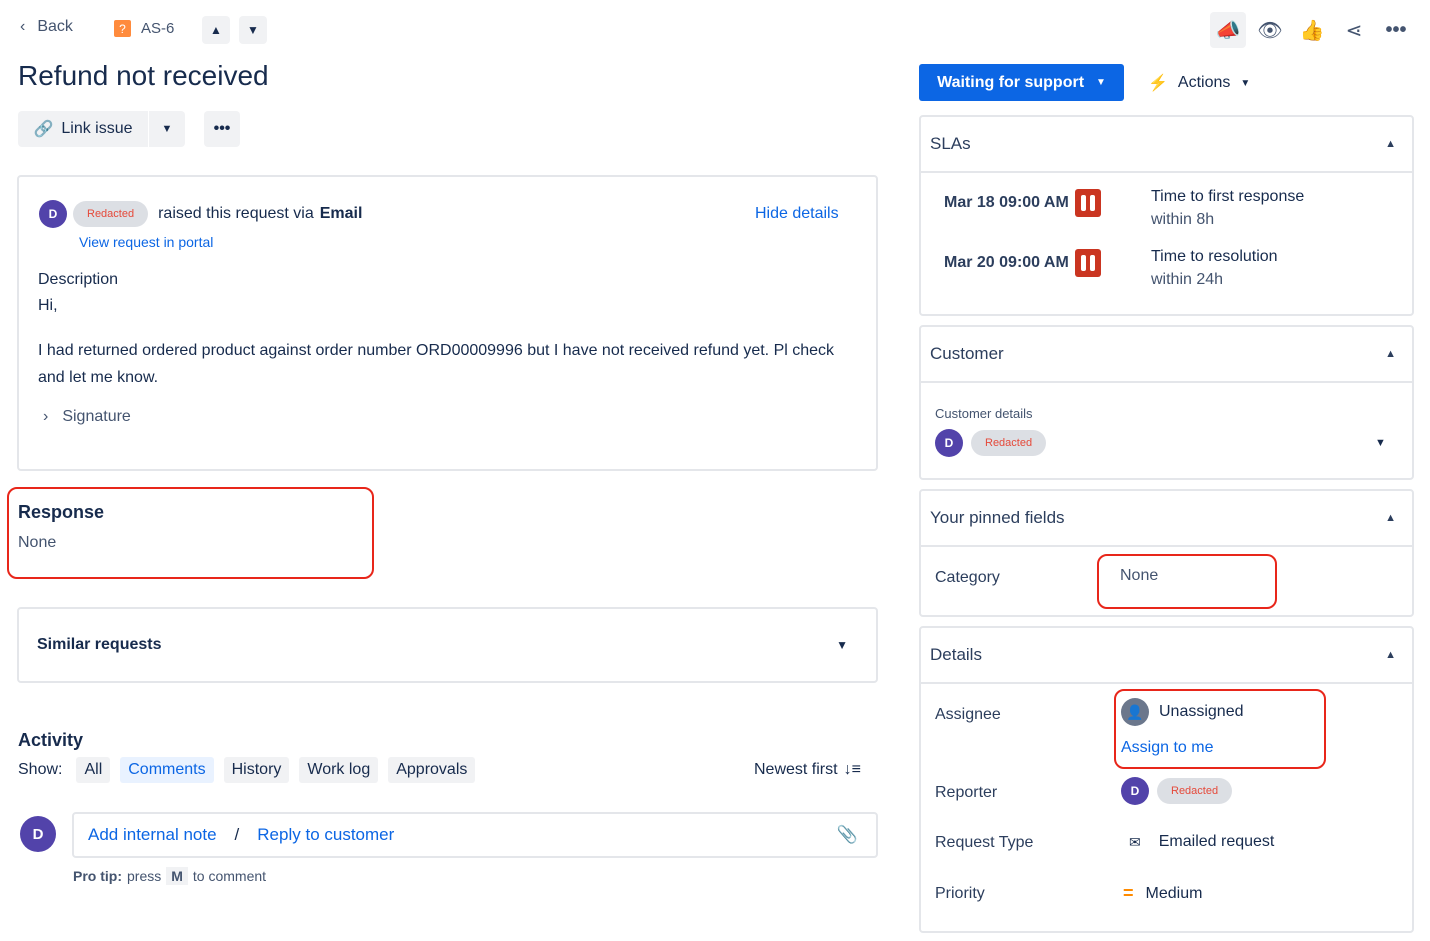 This screenshot has width=1430, height=941. What do you see at coordinates (847, 835) in the screenshot?
I see `paperclip-icon: 📎` at bounding box center [847, 835].